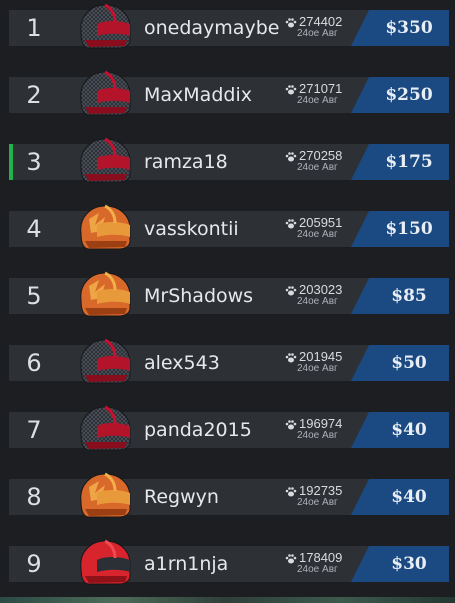 Image resolution: width=455 pixels, height=603 pixels. Describe the element at coordinates (227, 600) in the screenshot. I see `bottom-background-strip` at that location.